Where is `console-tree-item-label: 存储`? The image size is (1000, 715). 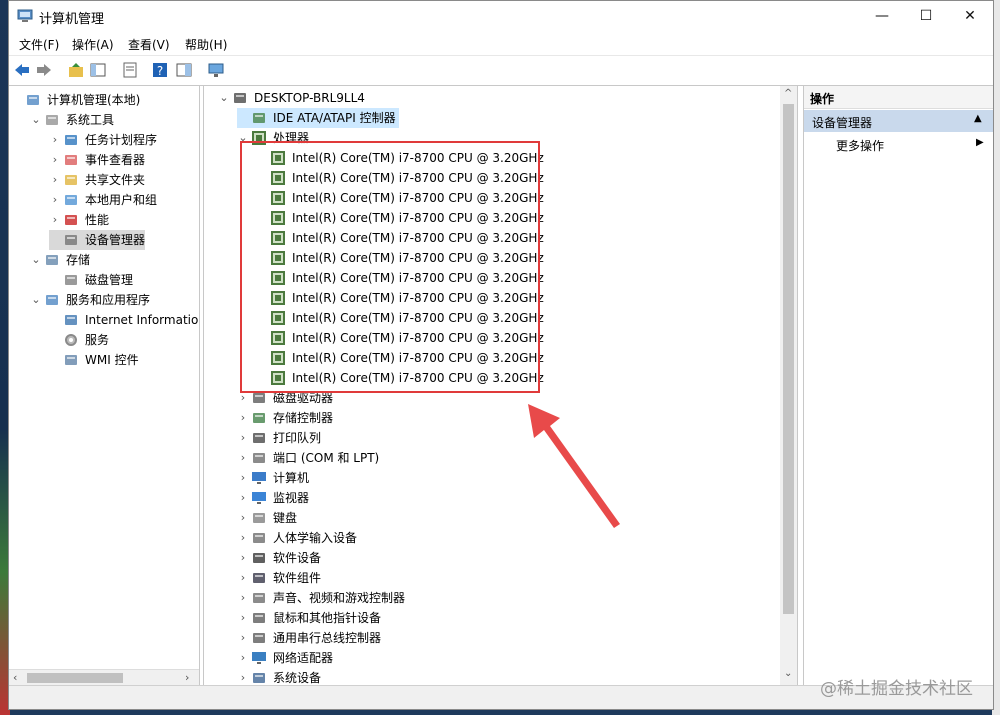
console-tree-item-label: 存储 is located at coordinates (78, 260).